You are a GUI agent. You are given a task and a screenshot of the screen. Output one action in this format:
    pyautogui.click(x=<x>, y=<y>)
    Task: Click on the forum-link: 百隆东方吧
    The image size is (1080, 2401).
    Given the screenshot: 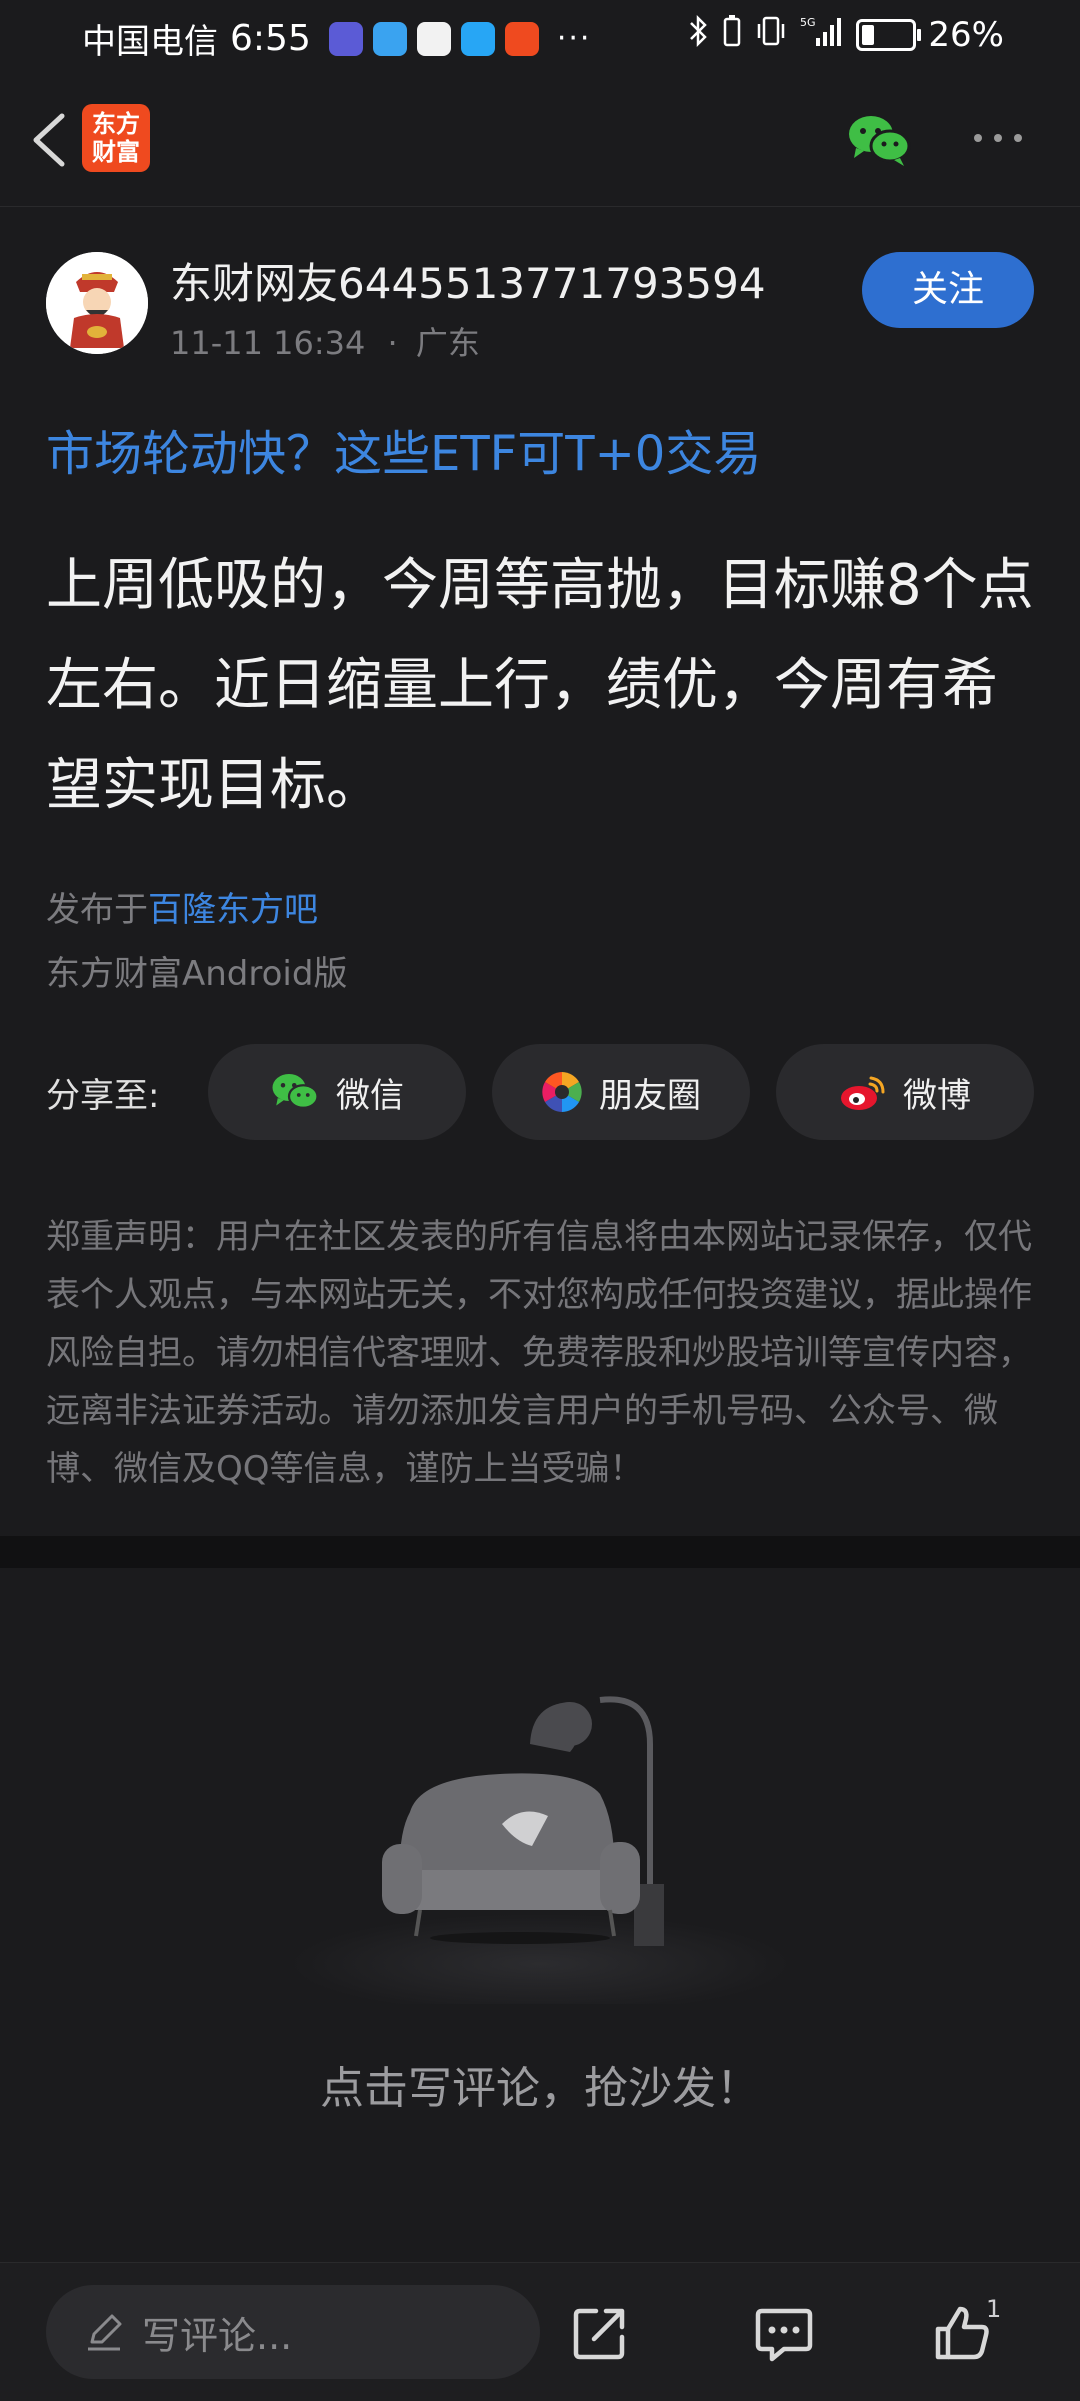 What is the action you would take?
    pyautogui.click(x=233, y=910)
    